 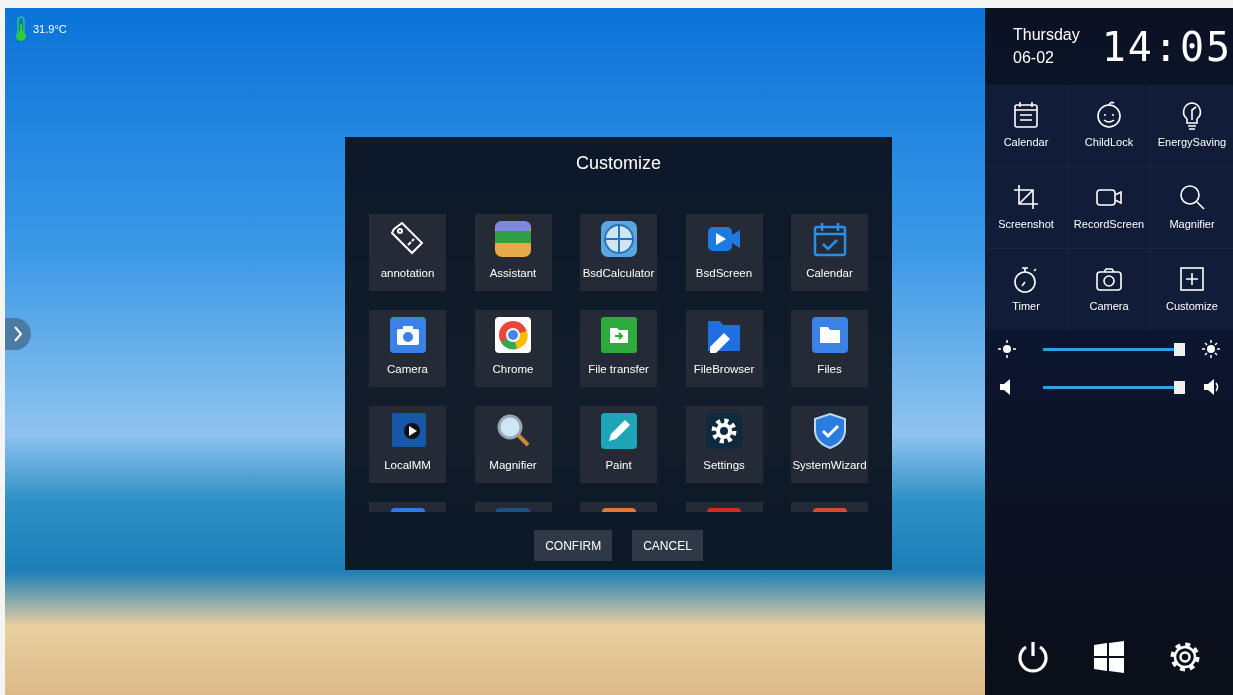 I want to click on clock-text: 14:05, so click(x=1167, y=47).